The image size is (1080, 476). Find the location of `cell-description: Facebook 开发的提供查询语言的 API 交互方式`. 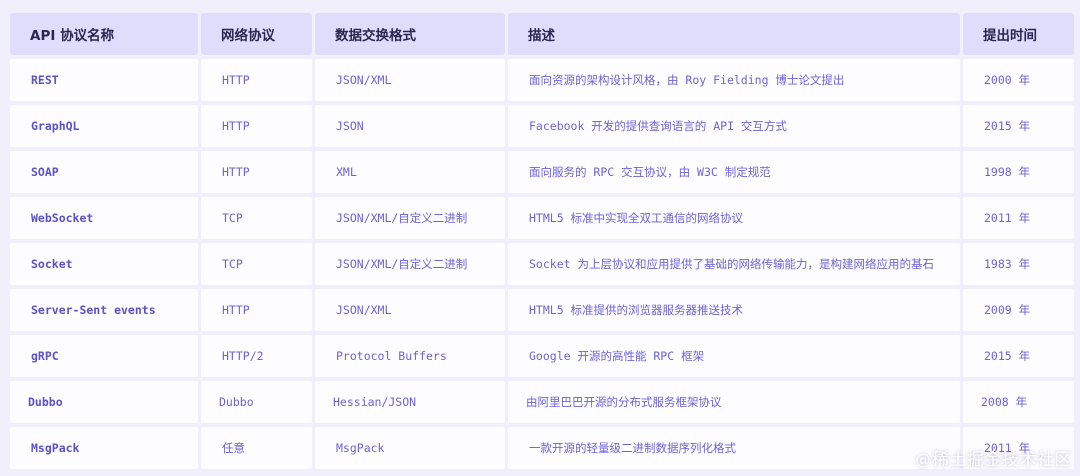

cell-description: Facebook 开发的提供查询语言的 API 交互方式 is located at coordinates (734, 126).